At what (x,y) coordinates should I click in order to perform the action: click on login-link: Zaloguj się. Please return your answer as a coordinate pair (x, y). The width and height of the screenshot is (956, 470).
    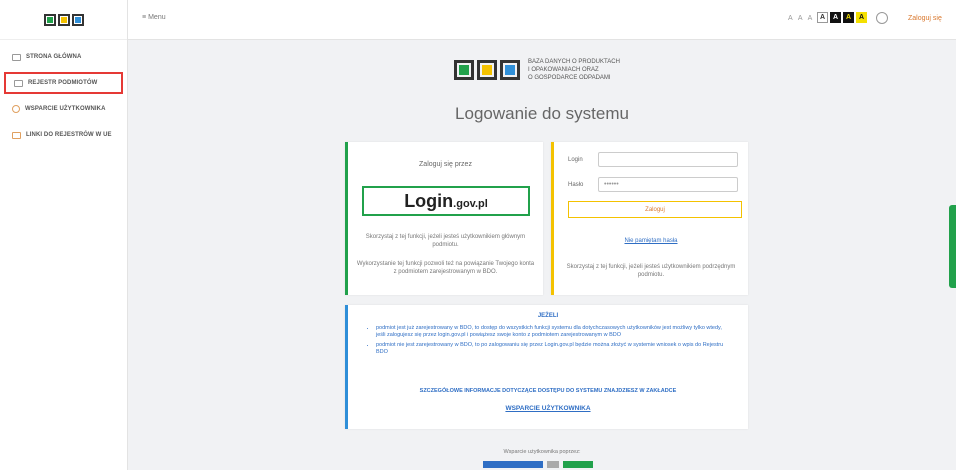
    Looking at the image, I should click on (925, 18).